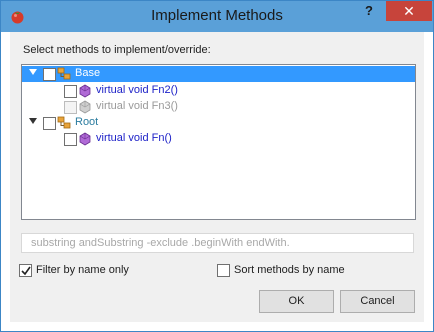  Describe the element at coordinates (377, 301) in the screenshot. I see `cancel-button: Cancel` at that location.